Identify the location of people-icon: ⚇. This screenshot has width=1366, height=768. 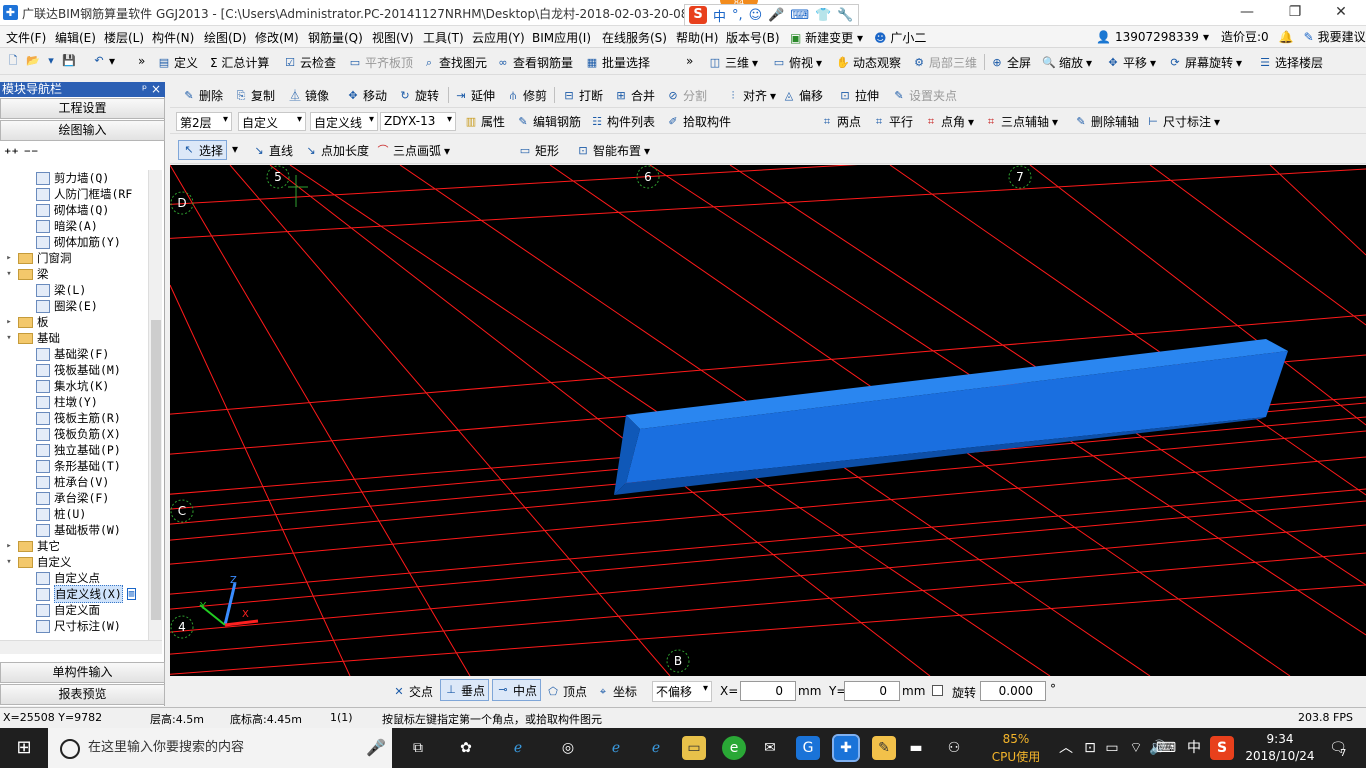
(954, 748).